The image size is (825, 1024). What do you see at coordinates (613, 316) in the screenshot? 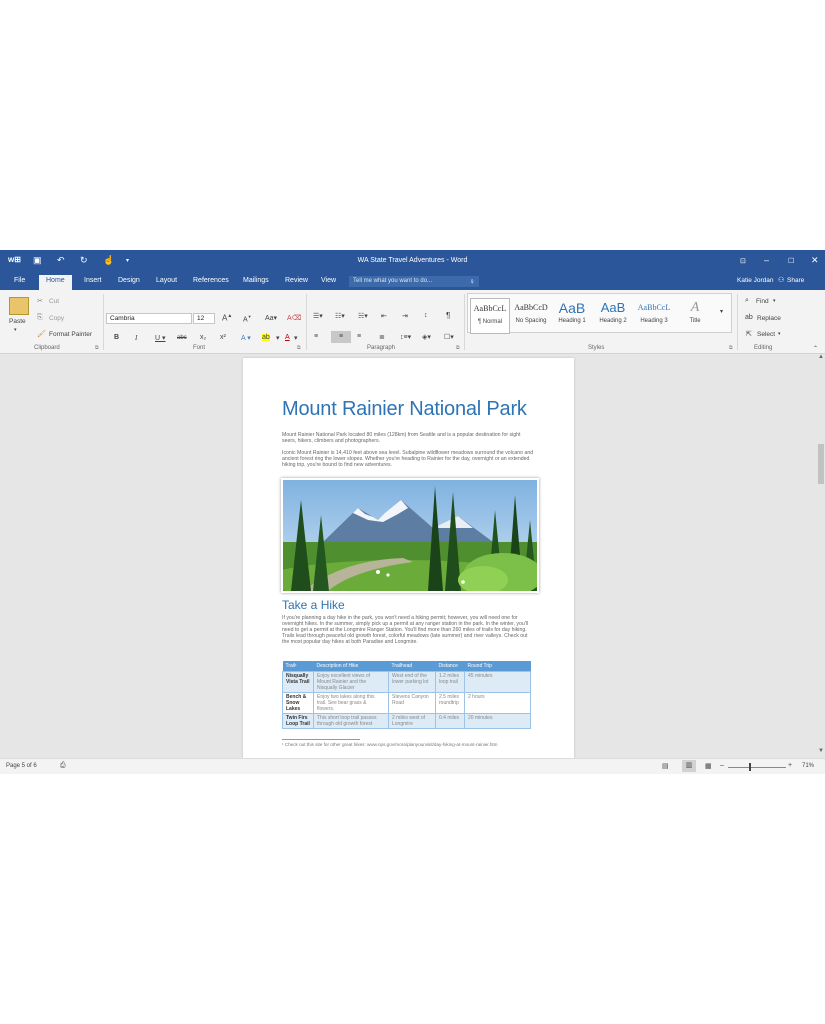
I see `style-heading-2: AaB Heading 2` at bounding box center [613, 316].